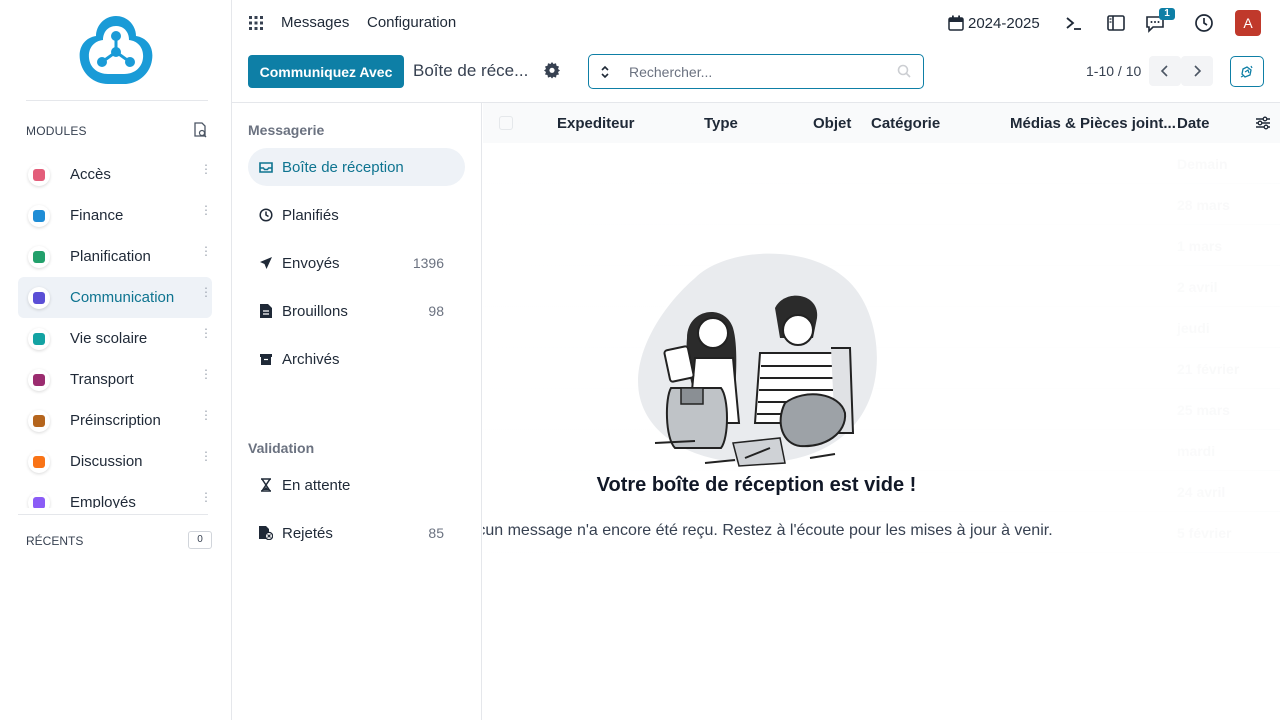 This screenshot has height=720, width=1280. What do you see at coordinates (1074, 23) in the screenshot?
I see `terminal-icon` at bounding box center [1074, 23].